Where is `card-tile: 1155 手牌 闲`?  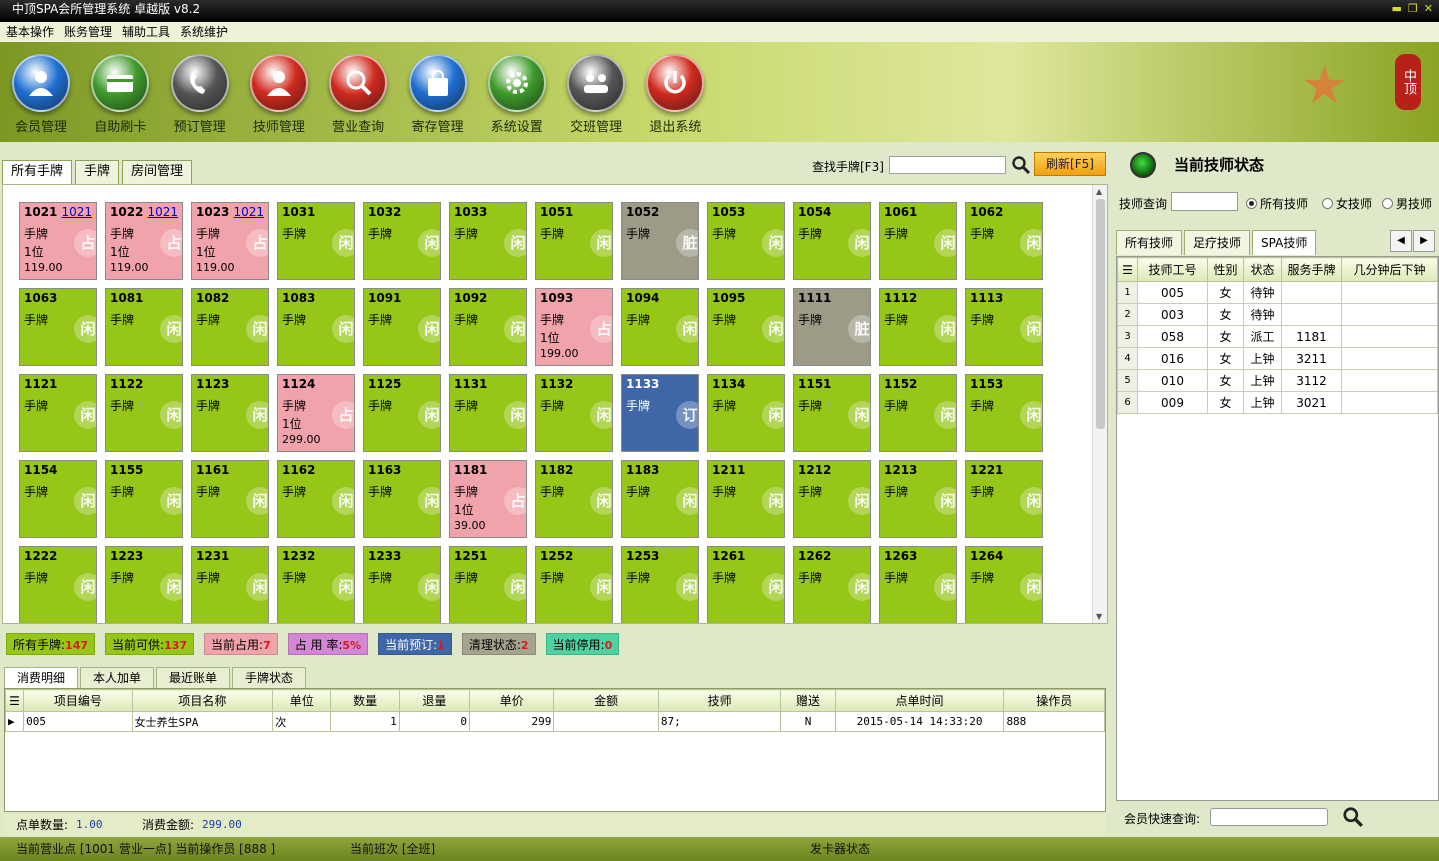
card-tile: 1155 手牌 闲 is located at coordinates (144, 499).